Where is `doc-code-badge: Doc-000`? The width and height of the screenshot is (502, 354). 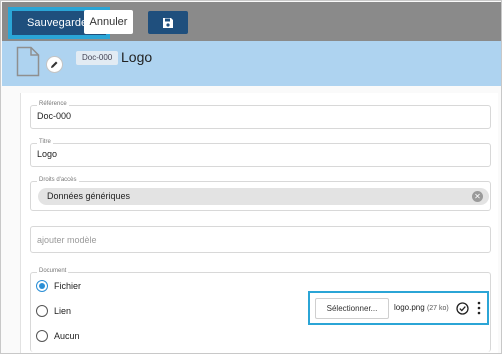
doc-code-badge: Doc-000 is located at coordinates (97, 58).